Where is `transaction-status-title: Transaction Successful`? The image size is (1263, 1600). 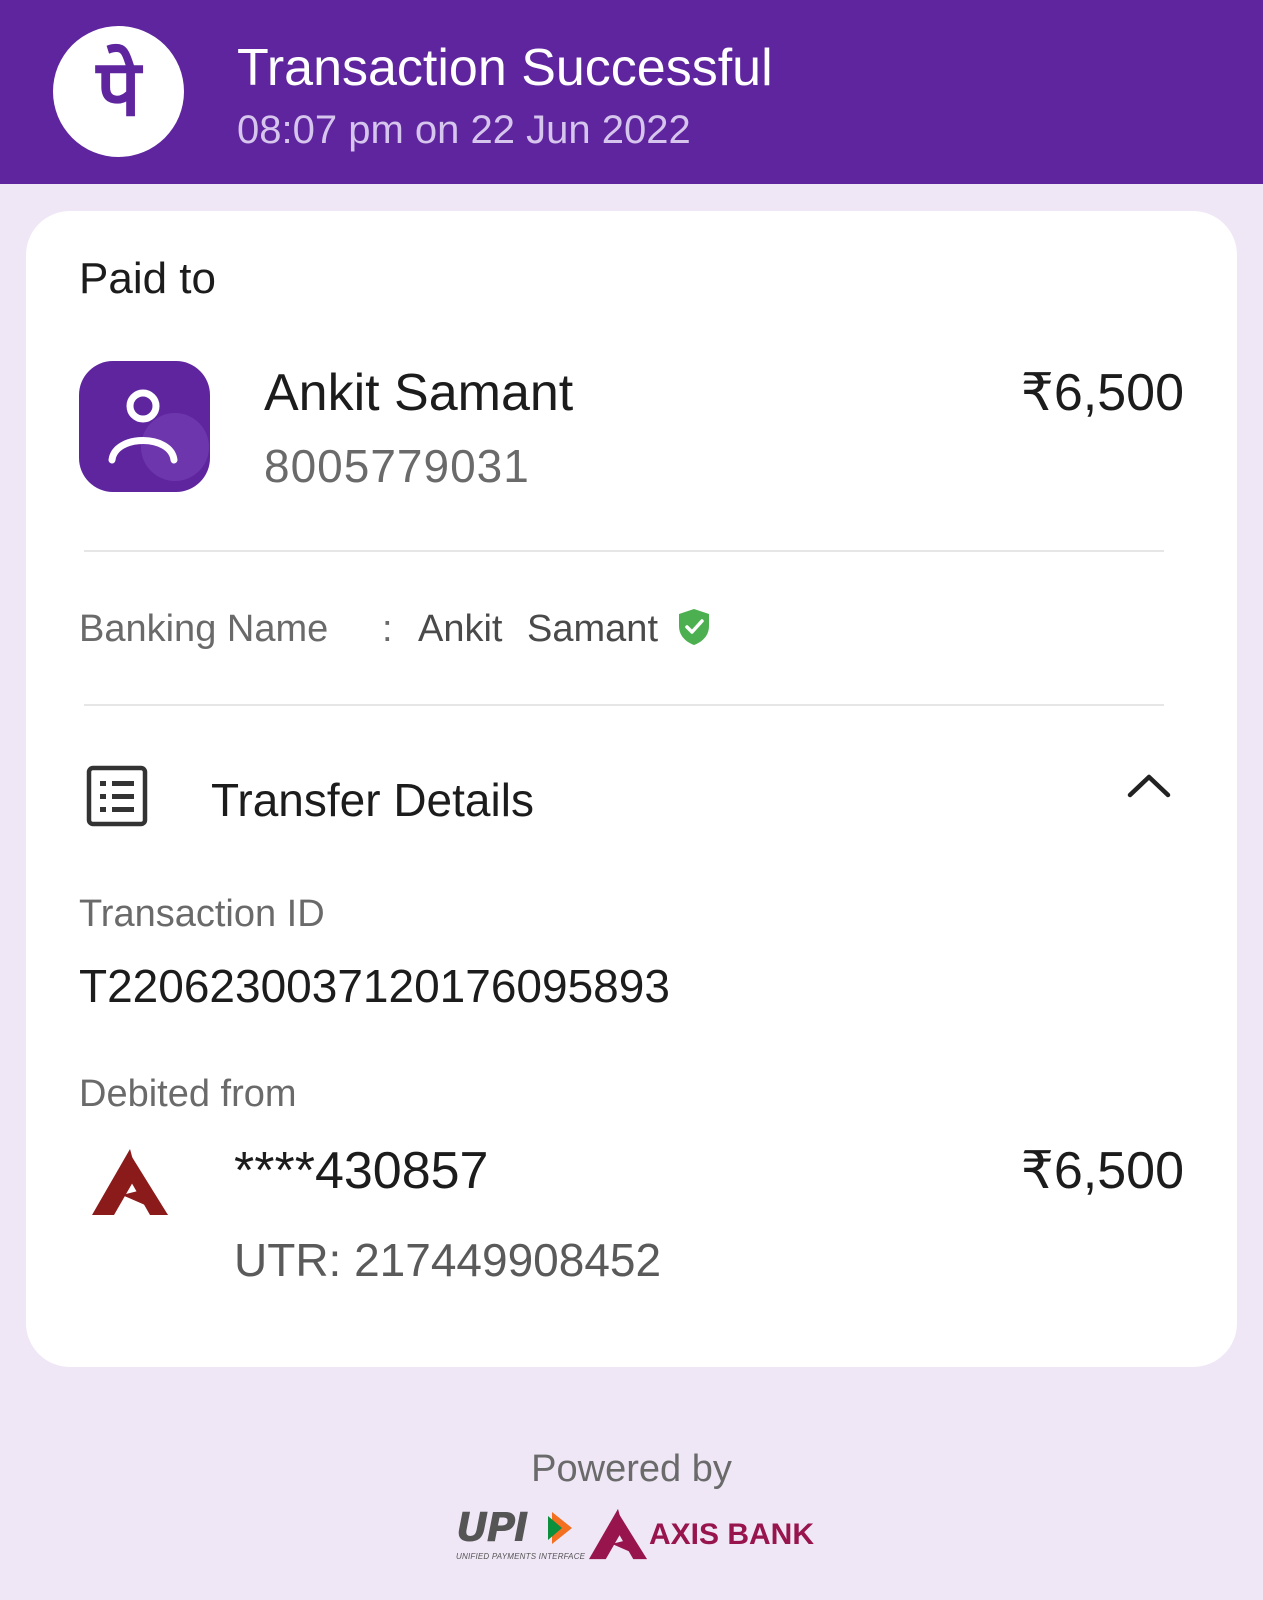
transaction-status-title: Transaction Successful is located at coordinates (505, 68).